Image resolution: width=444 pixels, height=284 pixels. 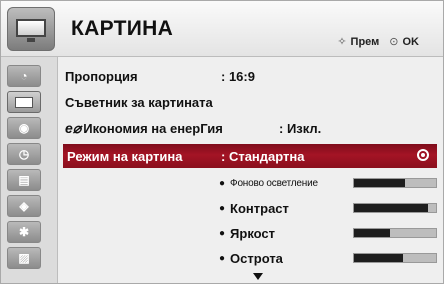 I want to click on sharpness-slider, so click(x=395, y=258).